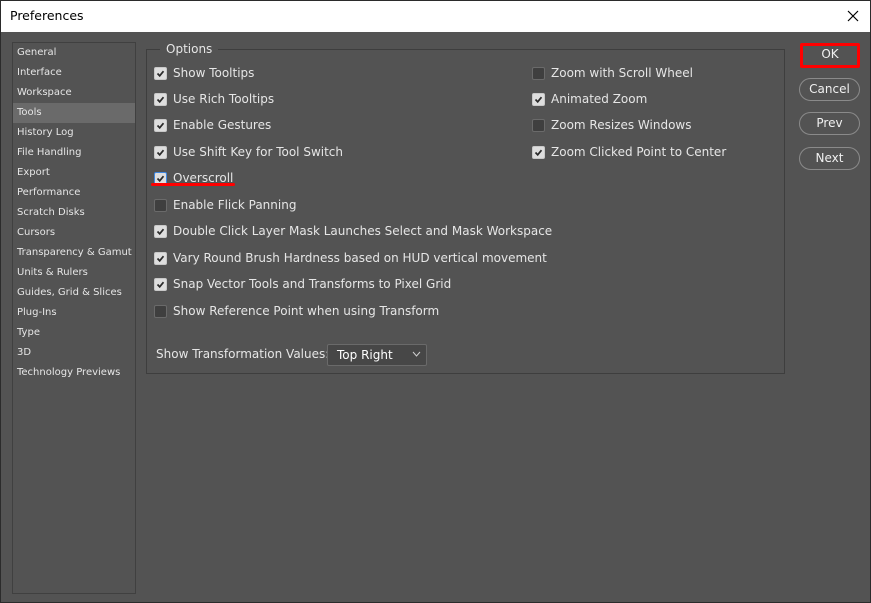 The width and height of the screenshot is (871, 603). Describe the element at coordinates (74, 53) in the screenshot. I see `sidebar-item-general: General` at that location.